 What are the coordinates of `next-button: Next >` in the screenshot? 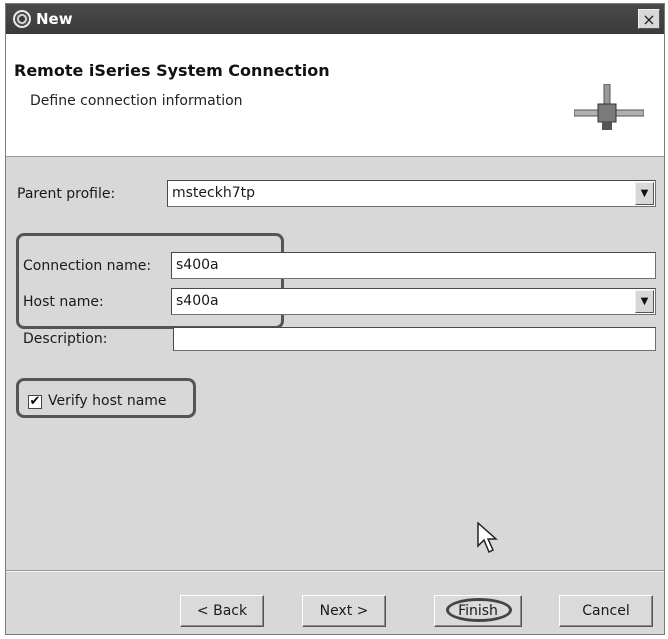 It's located at (344, 611).